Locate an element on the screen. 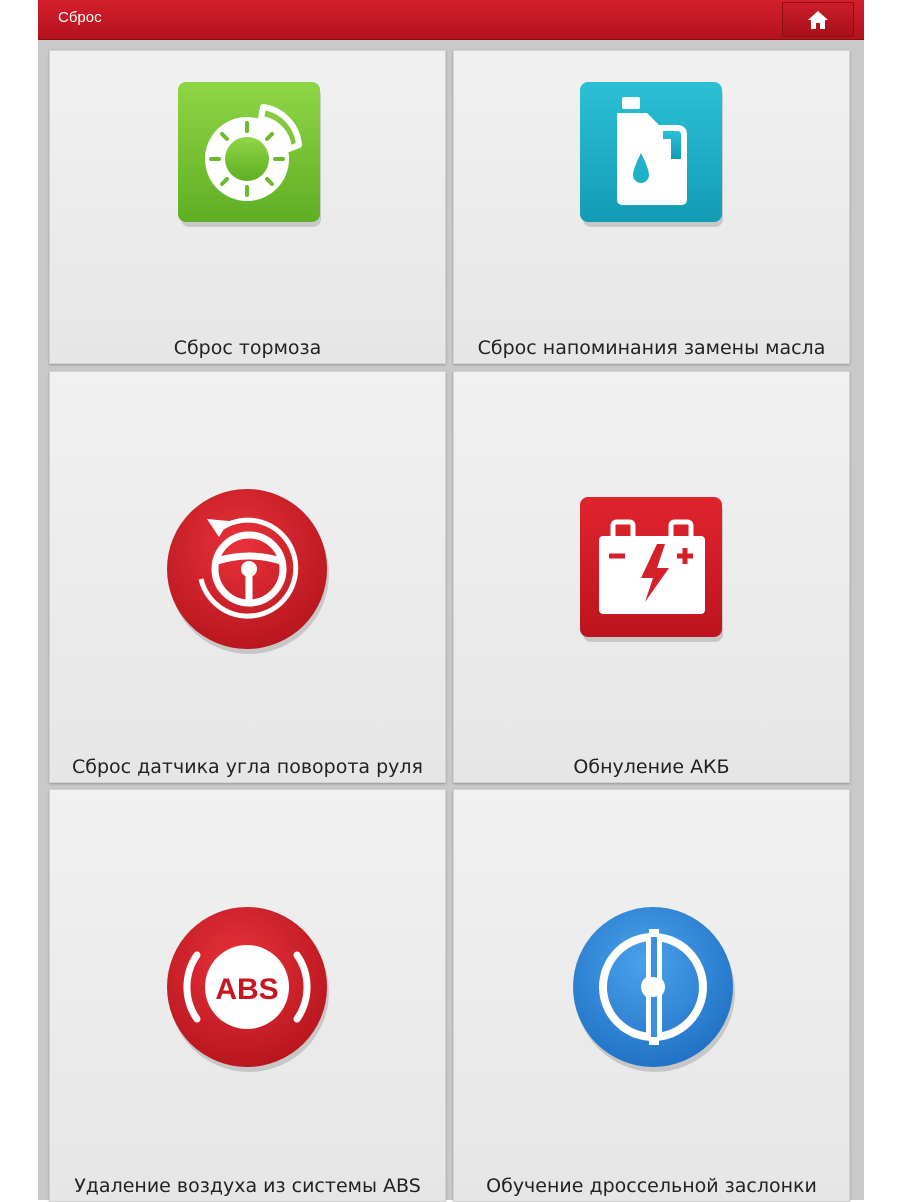 Image resolution: width=900 pixels, height=1202 pixels. home-icon is located at coordinates (818, 19).